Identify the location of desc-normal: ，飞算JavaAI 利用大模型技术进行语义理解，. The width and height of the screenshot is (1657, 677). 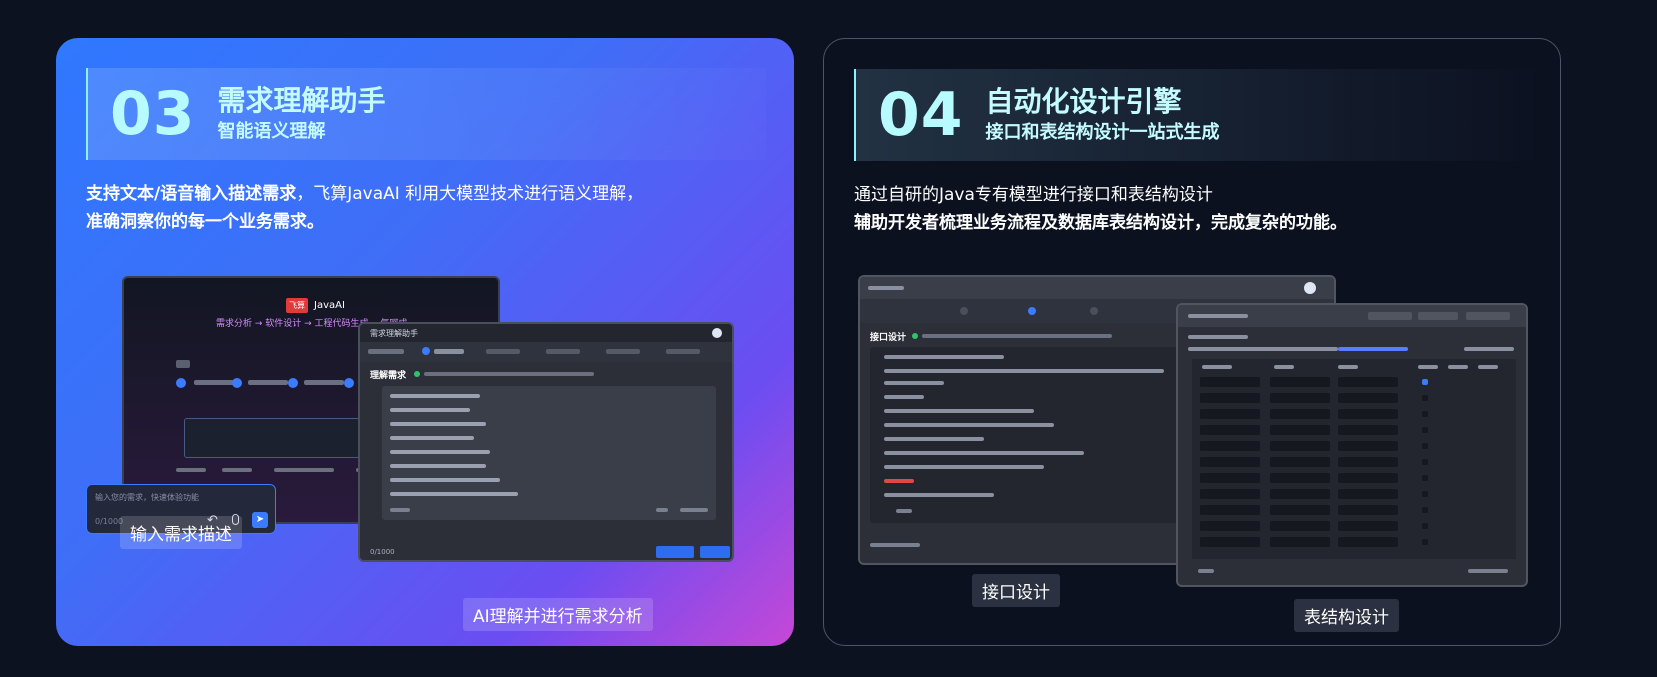
(470, 194).